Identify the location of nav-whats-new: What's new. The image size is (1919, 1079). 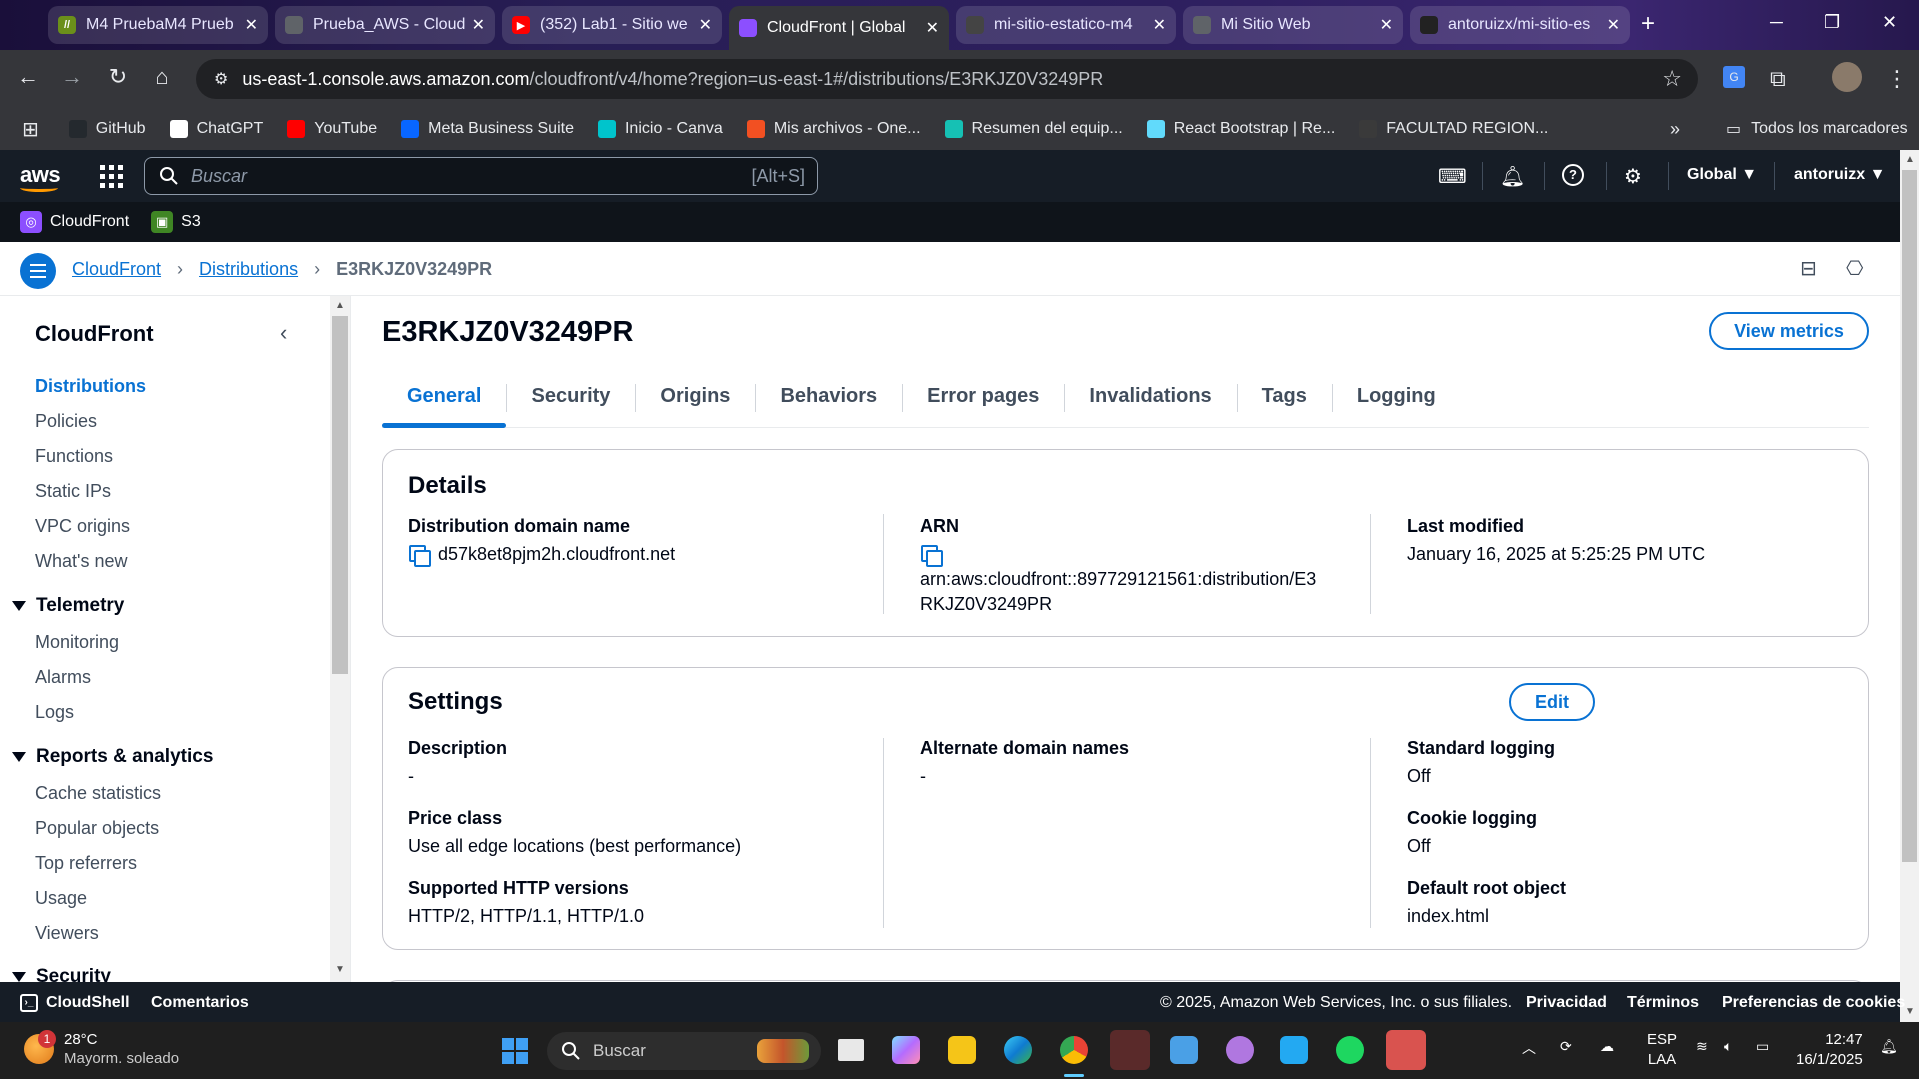
(81, 561).